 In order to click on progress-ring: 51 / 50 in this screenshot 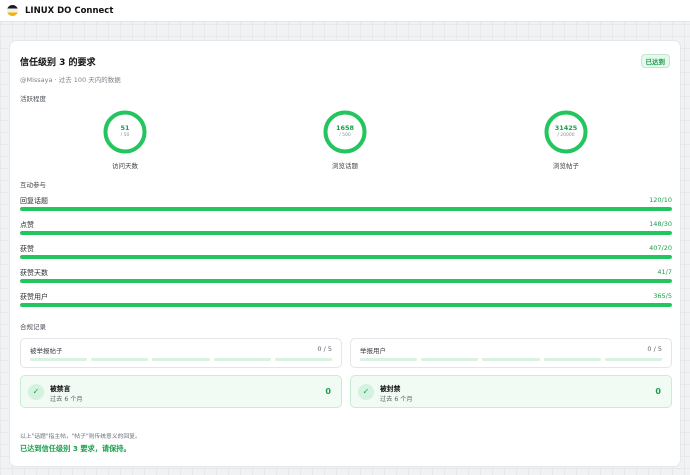, I will do `click(125, 132)`.